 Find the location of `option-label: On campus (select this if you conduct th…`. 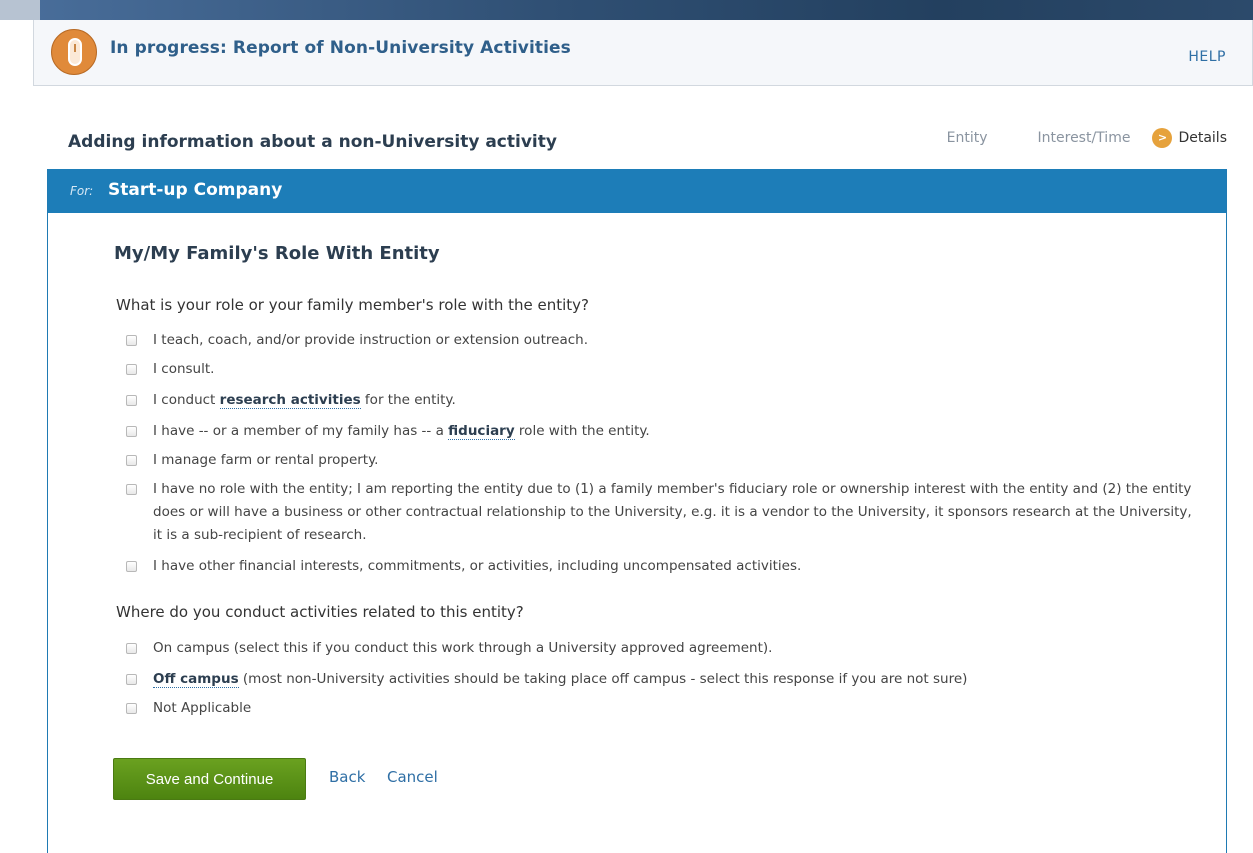

option-label: On campus (select this if you conduct th… is located at coordinates (463, 648).